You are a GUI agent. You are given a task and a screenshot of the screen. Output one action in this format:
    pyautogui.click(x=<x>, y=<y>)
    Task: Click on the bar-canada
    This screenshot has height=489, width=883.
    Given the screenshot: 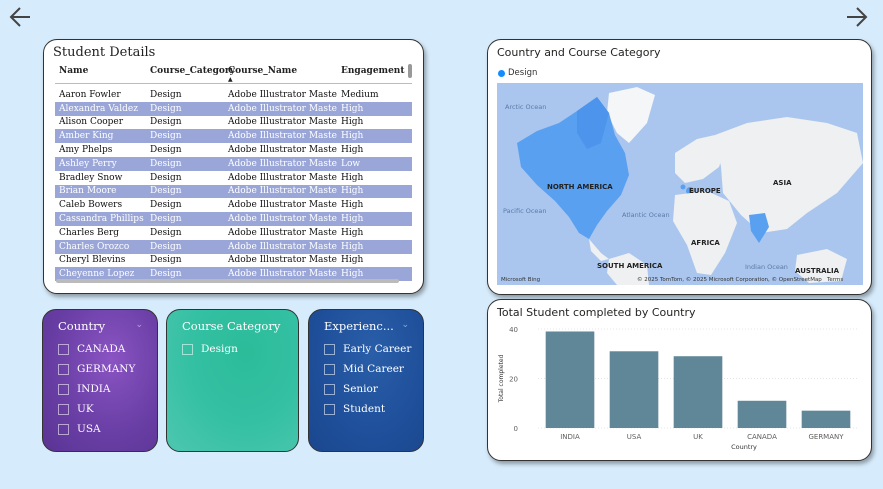 What is the action you would take?
    pyautogui.click(x=762, y=414)
    